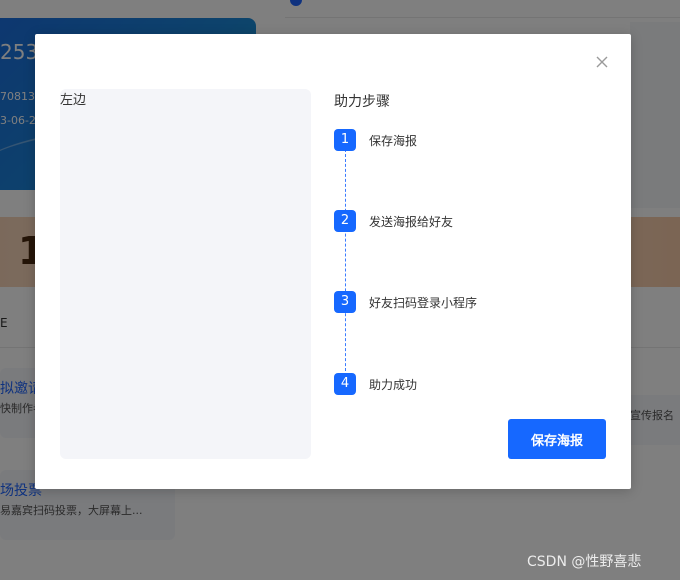  I want to click on step-number-badge: 4, so click(345, 384).